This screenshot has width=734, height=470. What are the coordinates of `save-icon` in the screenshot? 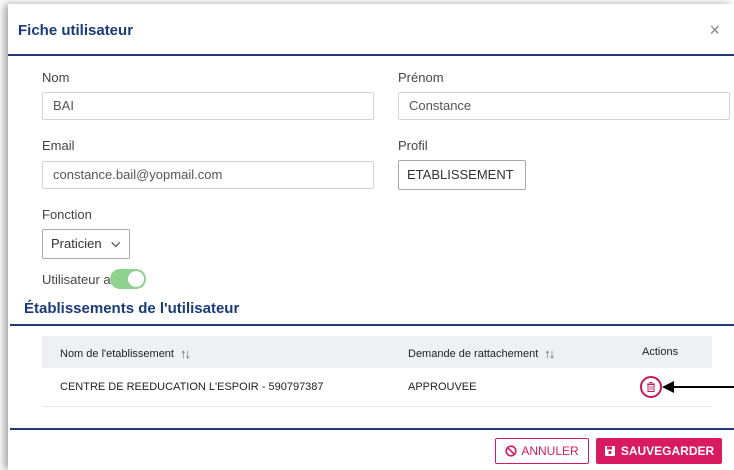 It's located at (609, 451).